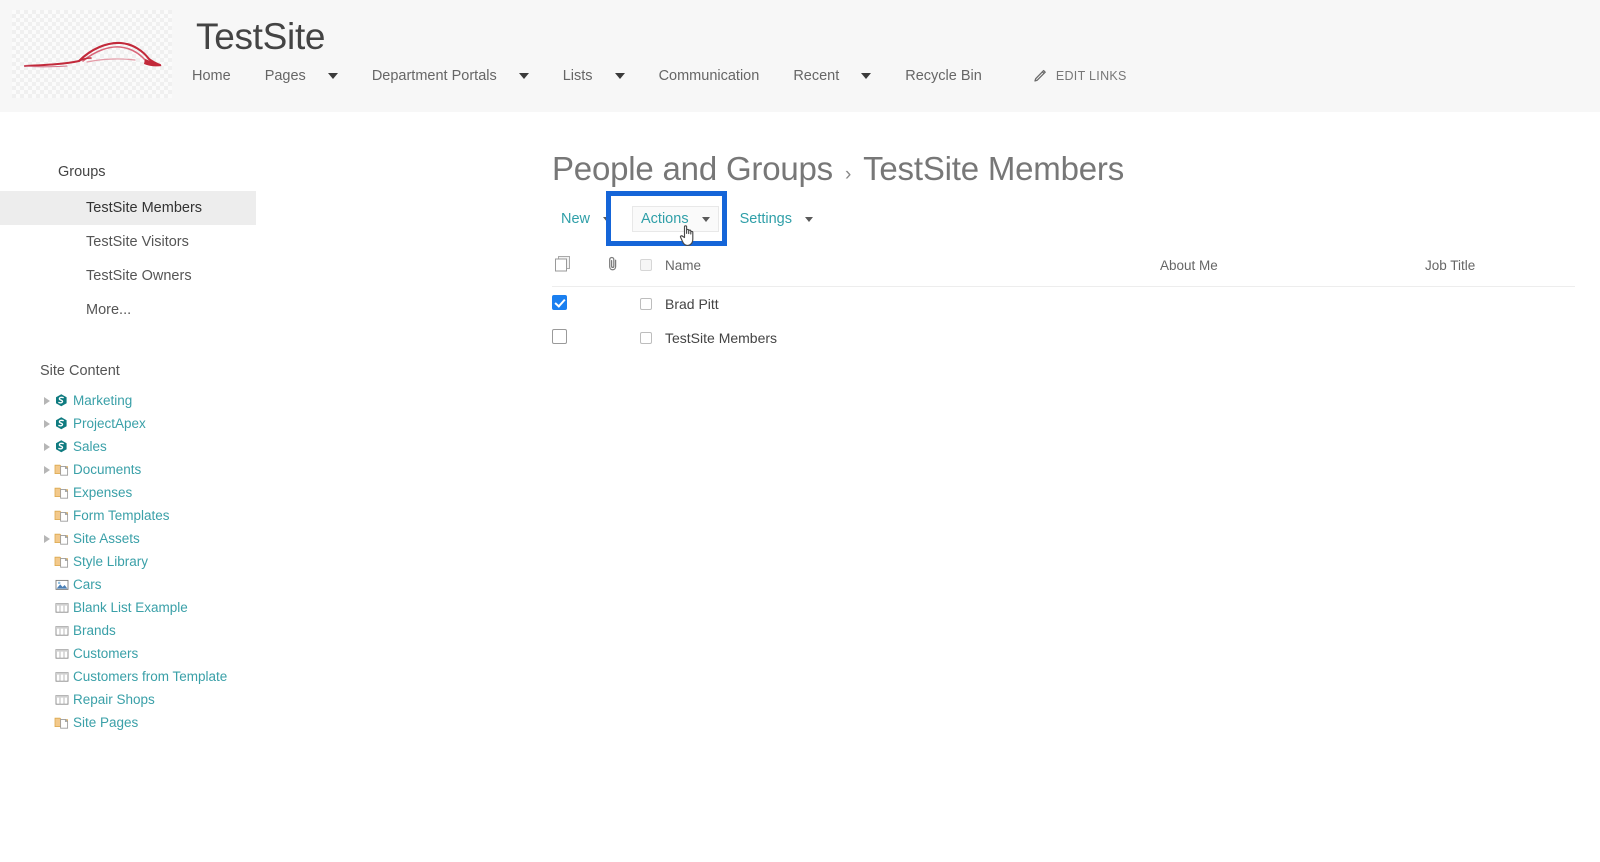  Describe the element at coordinates (285, 492) in the screenshot. I see `tree-item-expenses: Expenses` at that location.